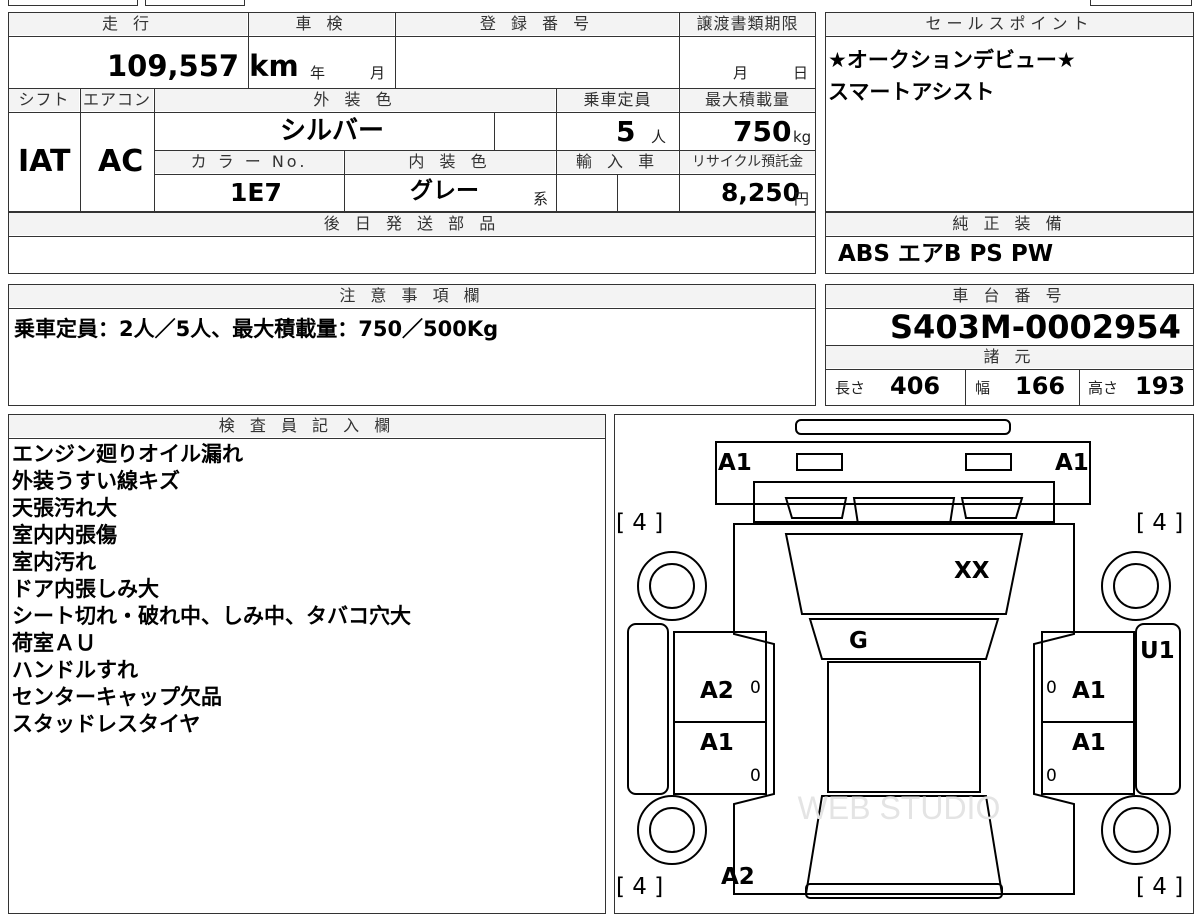 The image size is (1200, 914). What do you see at coordinates (75, 670) in the screenshot?
I see `inspector-note-item: ハンドルすれ` at bounding box center [75, 670].